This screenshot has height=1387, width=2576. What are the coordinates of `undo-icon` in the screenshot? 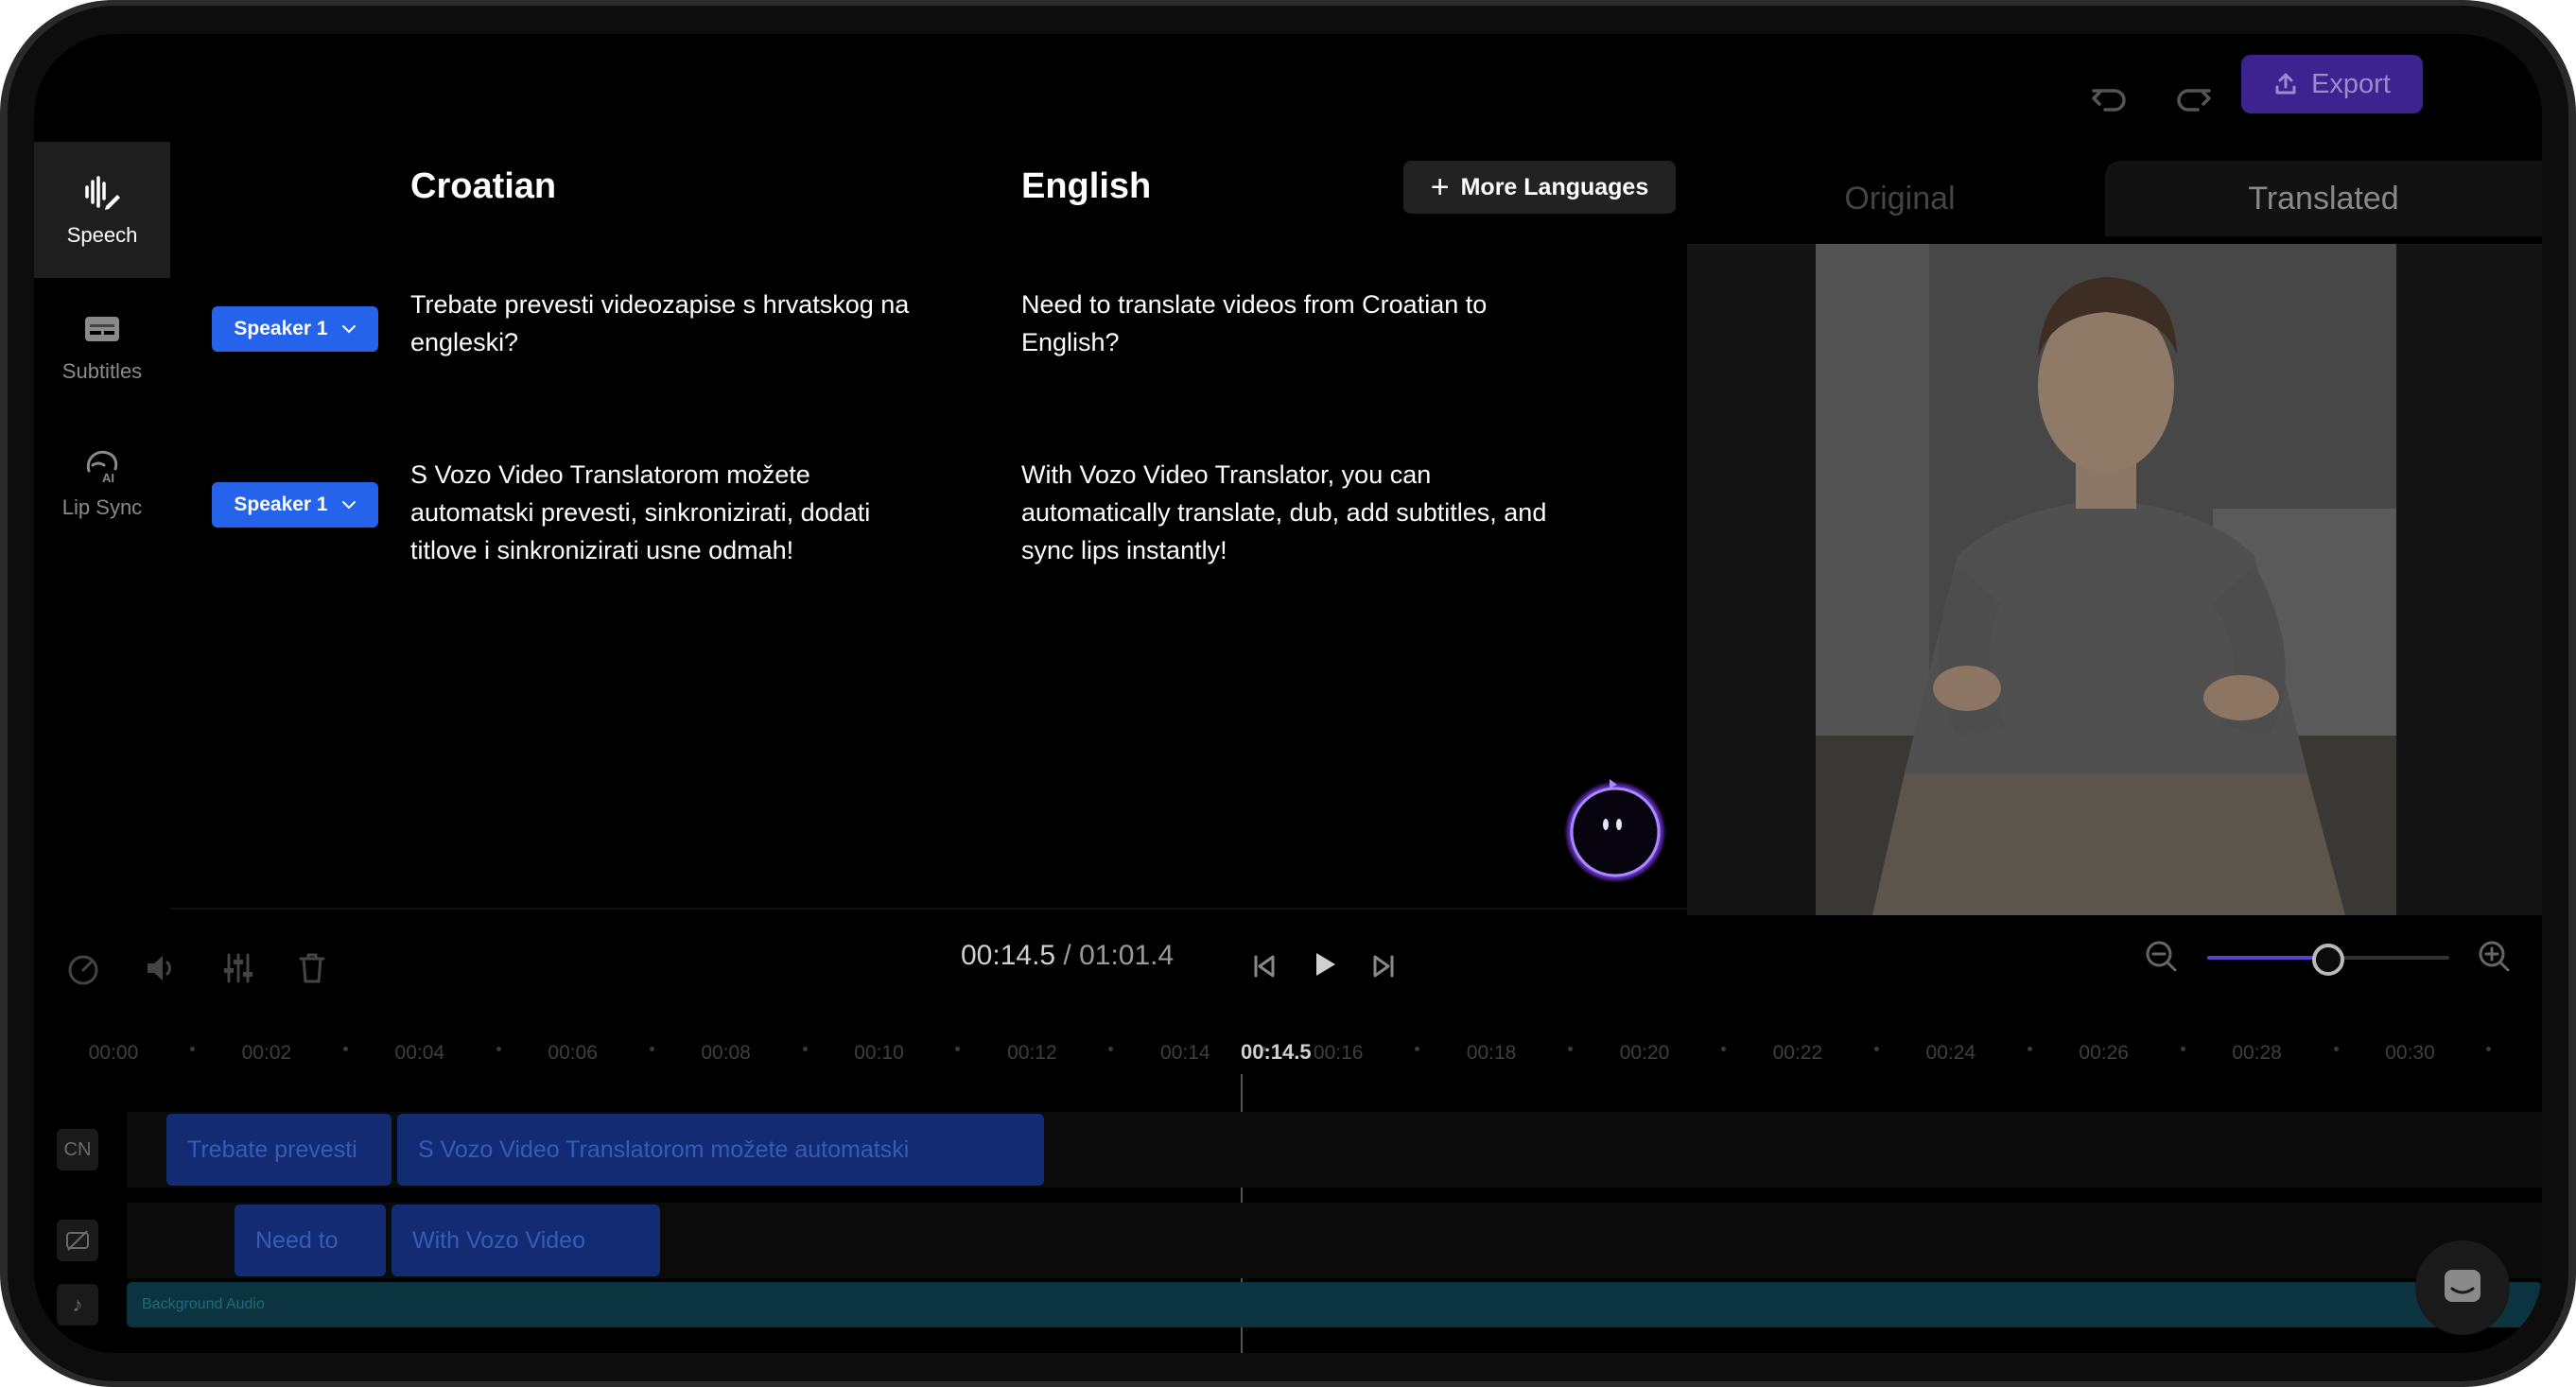 It's located at (2109, 99).